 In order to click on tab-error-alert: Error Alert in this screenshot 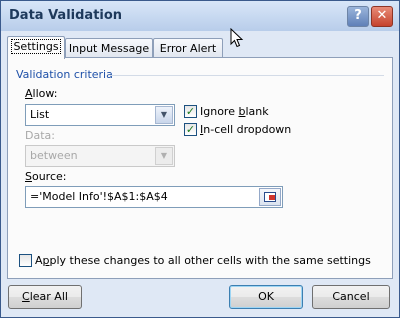, I will do `click(188, 48)`.